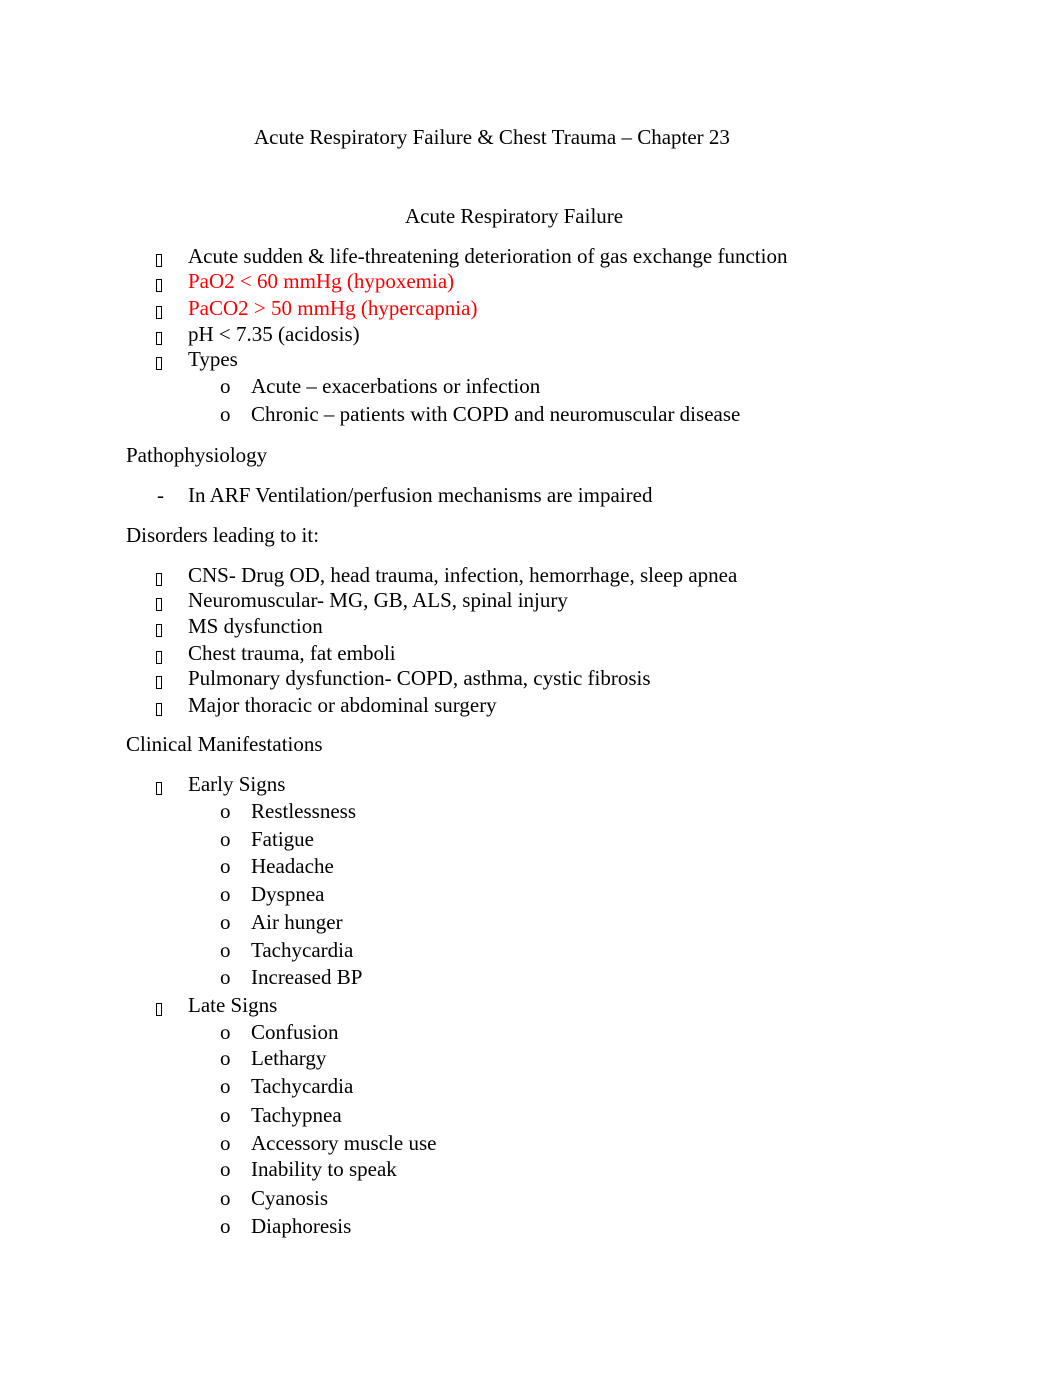  What do you see at coordinates (295, 1032) in the screenshot?
I see `sub-list-item-text: Confusion` at bounding box center [295, 1032].